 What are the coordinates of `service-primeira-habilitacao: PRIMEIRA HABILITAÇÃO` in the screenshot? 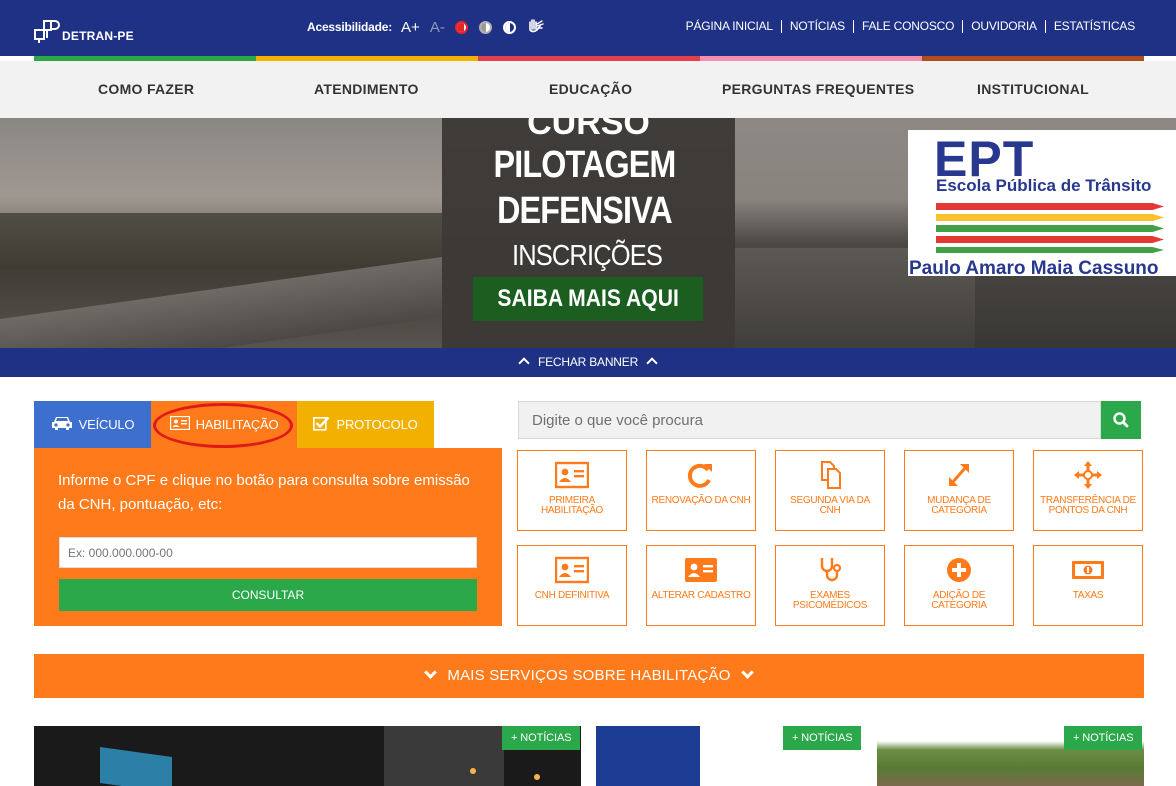 It's located at (572, 490).